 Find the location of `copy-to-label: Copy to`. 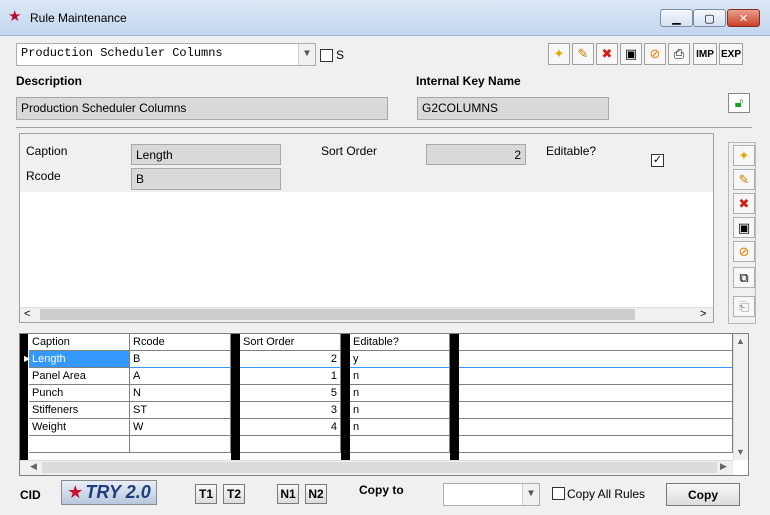

copy-to-label: Copy to is located at coordinates (381, 490).